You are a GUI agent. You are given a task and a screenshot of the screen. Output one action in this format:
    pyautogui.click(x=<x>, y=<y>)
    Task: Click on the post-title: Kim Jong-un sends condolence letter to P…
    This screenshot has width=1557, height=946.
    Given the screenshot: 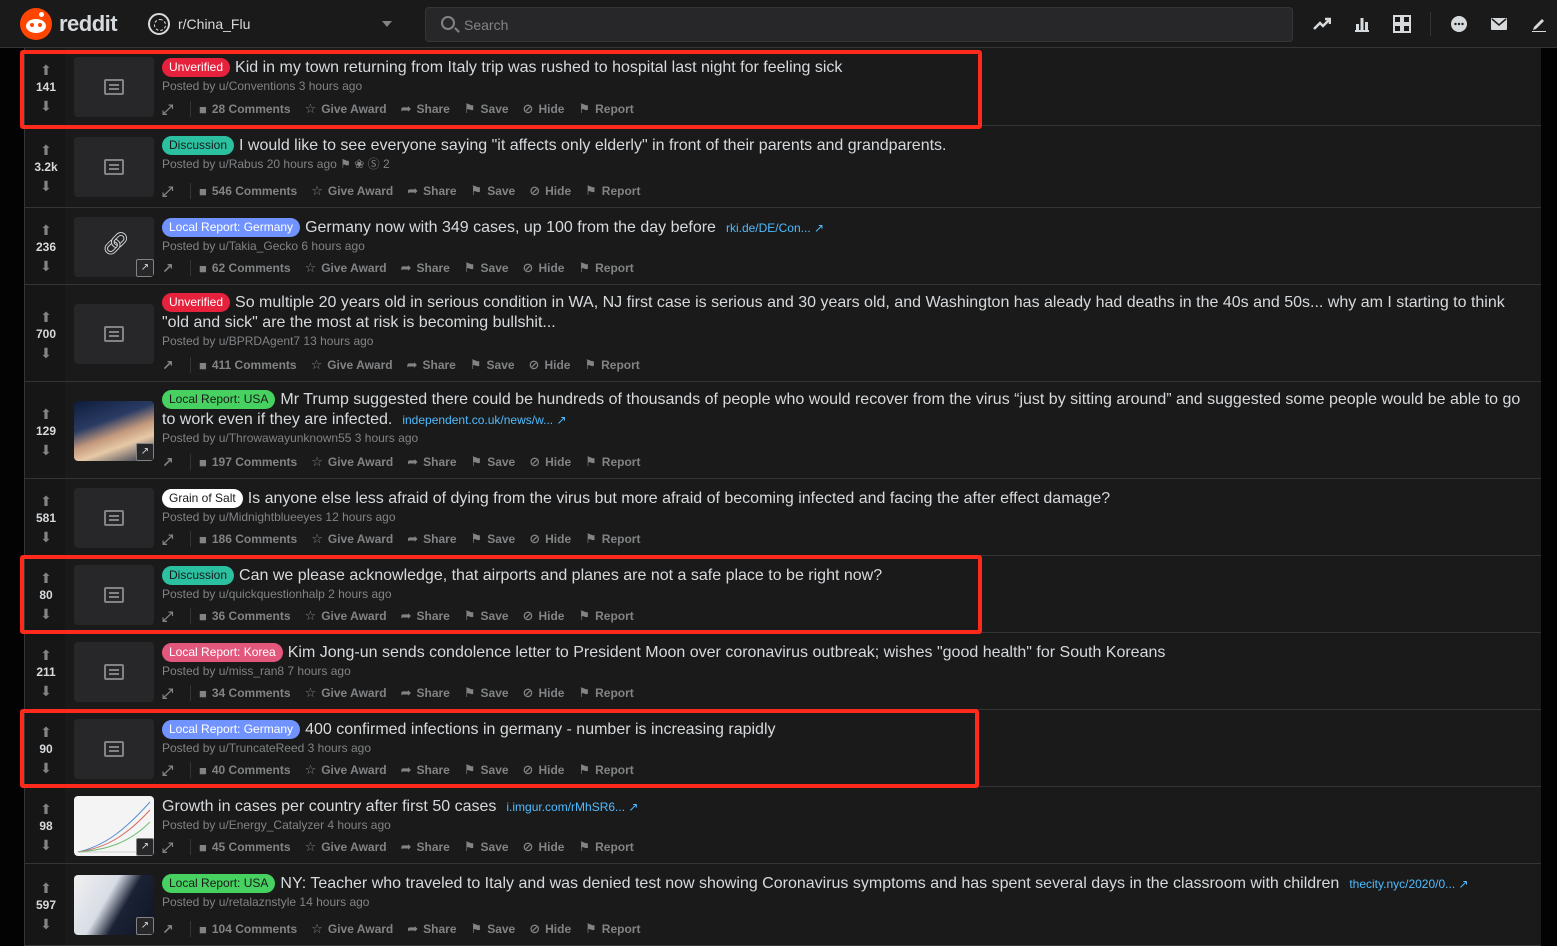 What is the action you would take?
    pyautogui.click(x=727, y=652)
    